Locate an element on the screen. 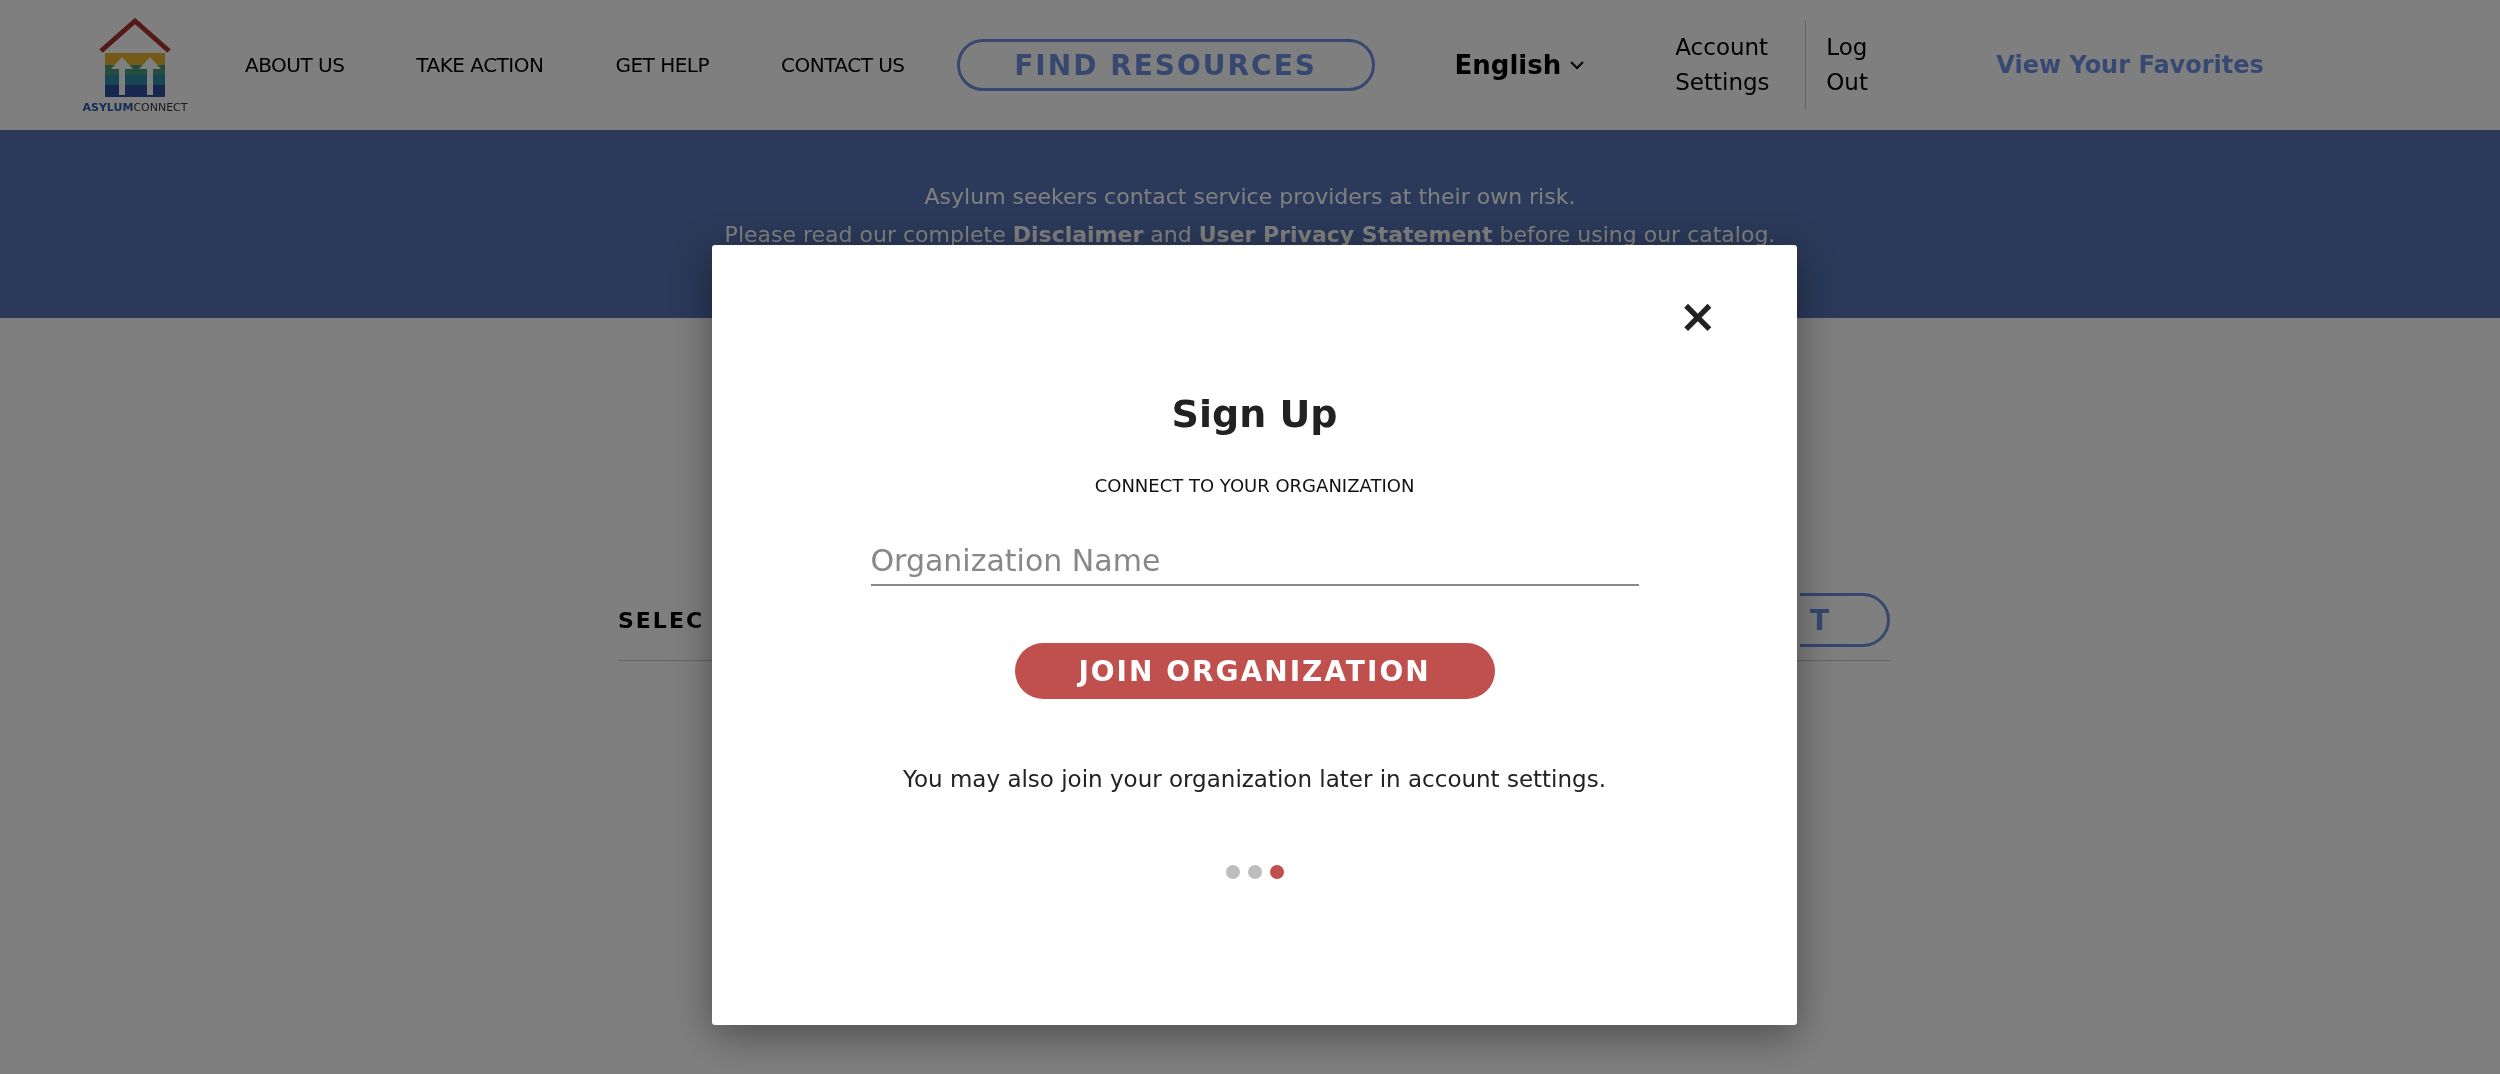  disclaimer-text: Asylum seekers contact service providers at their own risk. is located at coordinates (1250, 197).